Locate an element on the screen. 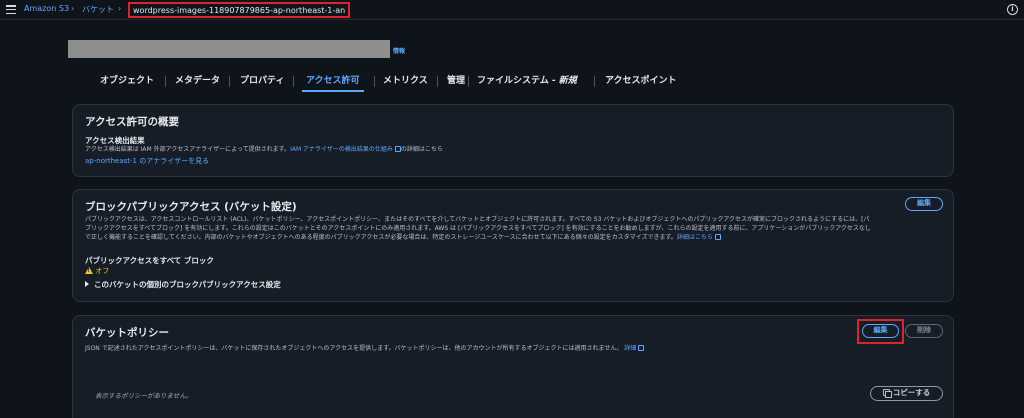  block-public-access-edit-button: 編集 is located at coordinates (924, 204).